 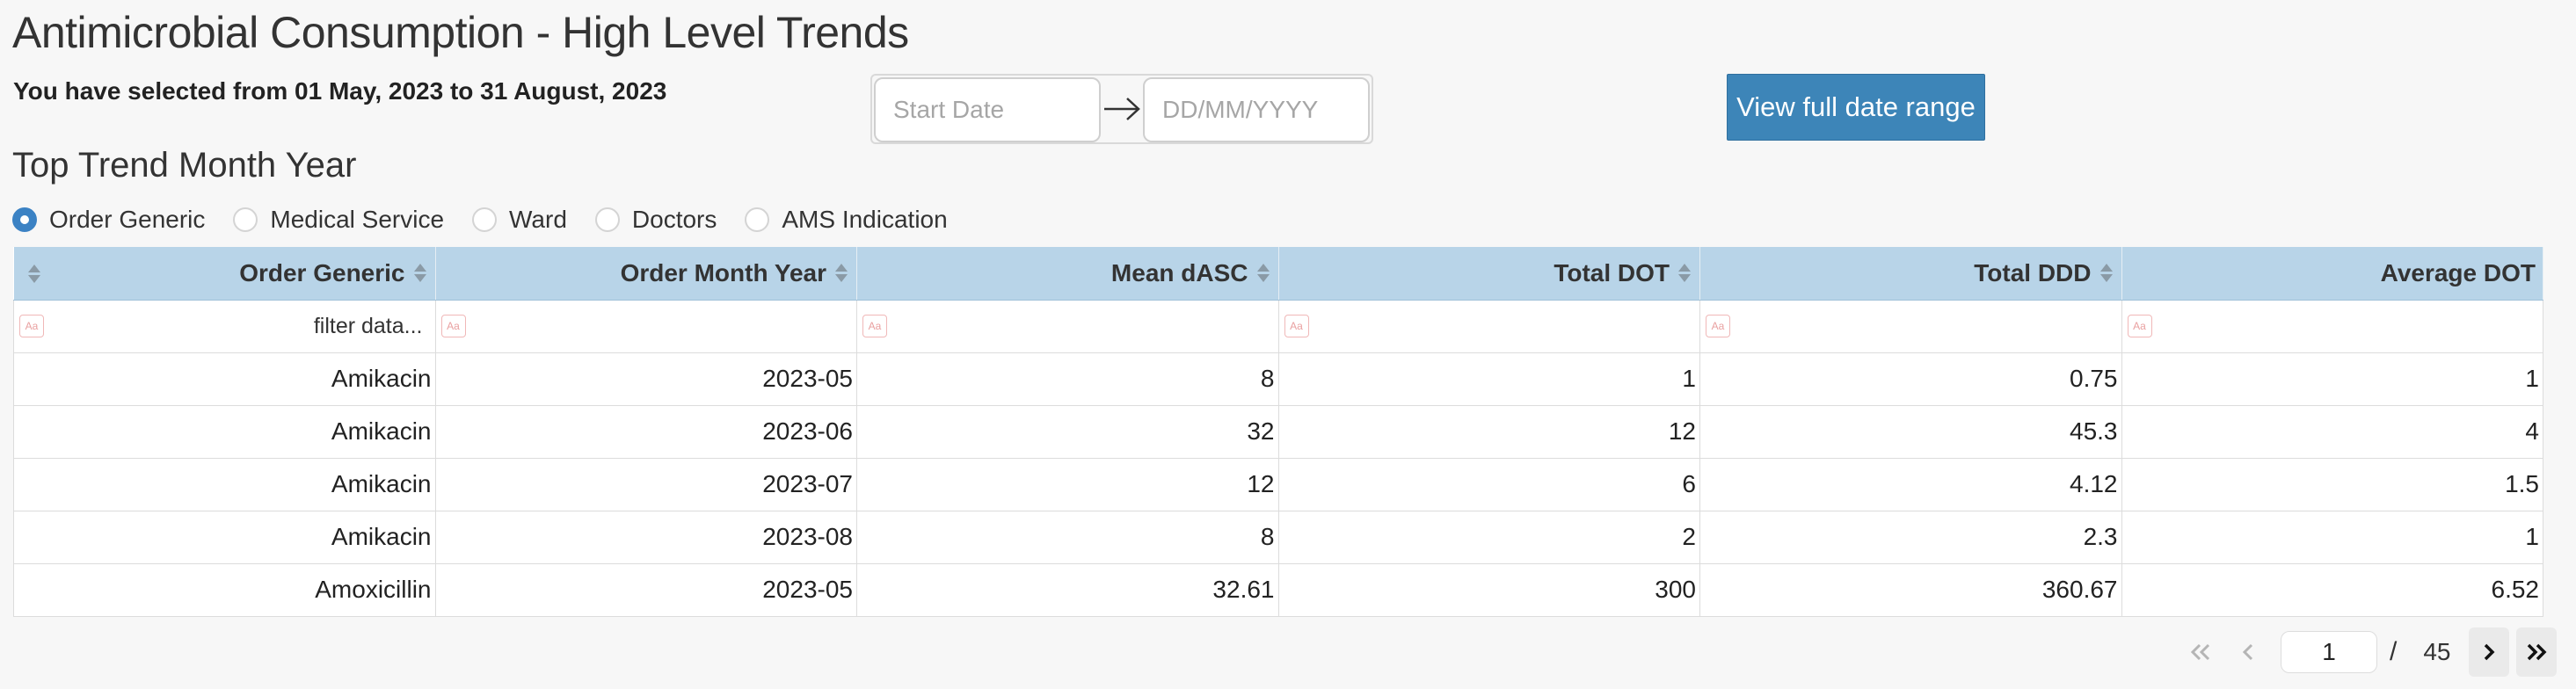 What do you see at coordinates (2458, 272) in the screenshot?
I see `column-header-label: Average DOT` at bounding box center [2458, 272].